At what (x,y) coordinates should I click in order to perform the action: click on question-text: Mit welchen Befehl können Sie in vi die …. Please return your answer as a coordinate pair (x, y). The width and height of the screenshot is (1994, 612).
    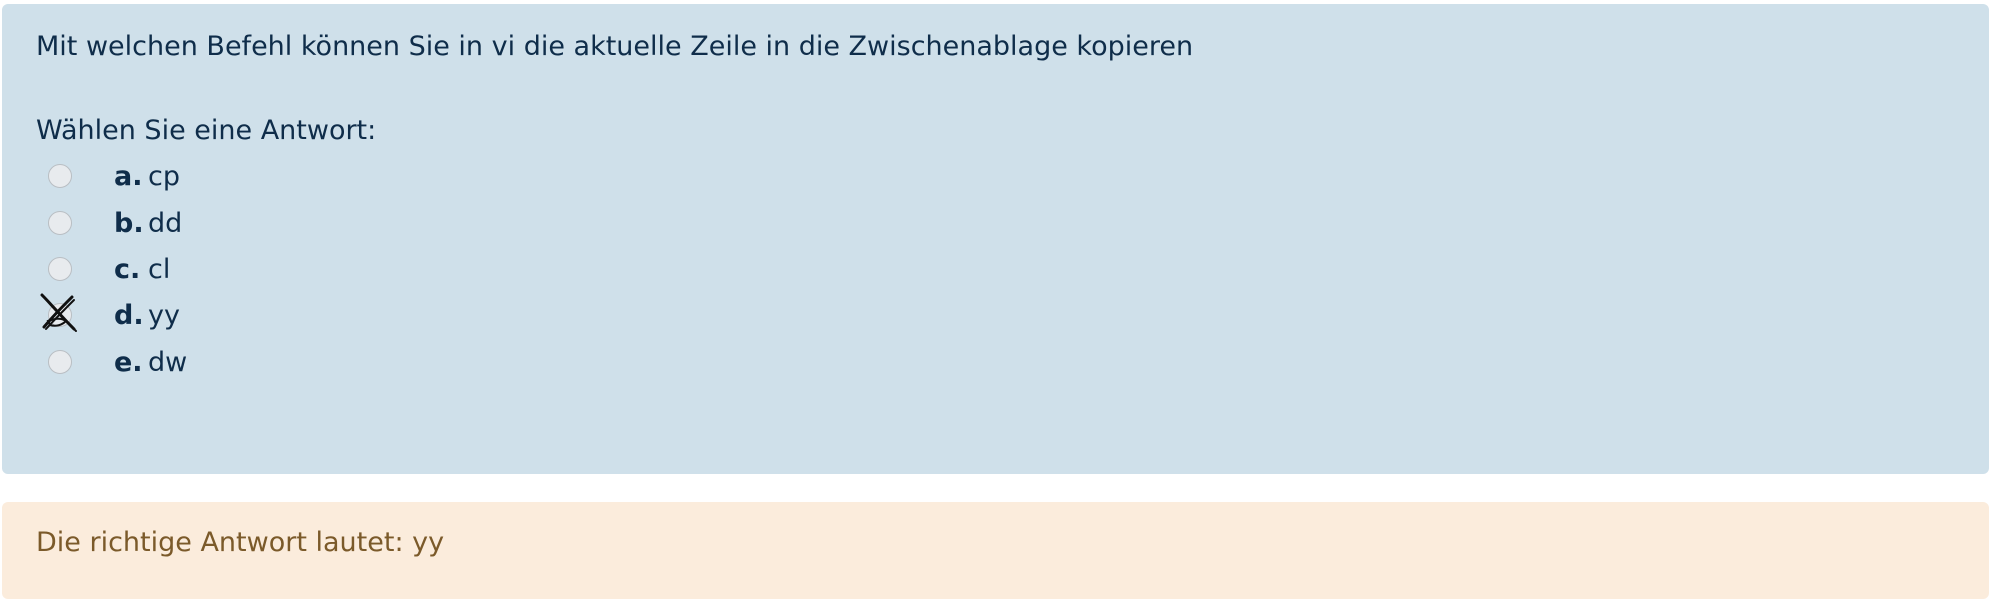
    Looking at the image, I should click on (615, 46).